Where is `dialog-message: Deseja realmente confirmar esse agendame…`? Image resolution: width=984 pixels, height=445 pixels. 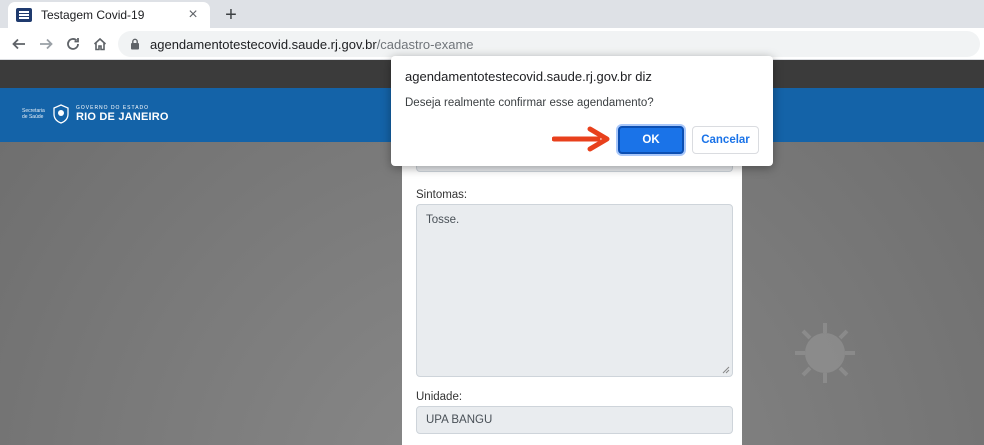 dialog-message: Deseja realmente confirmar esse agendame… is located at coordinates (529, 103).